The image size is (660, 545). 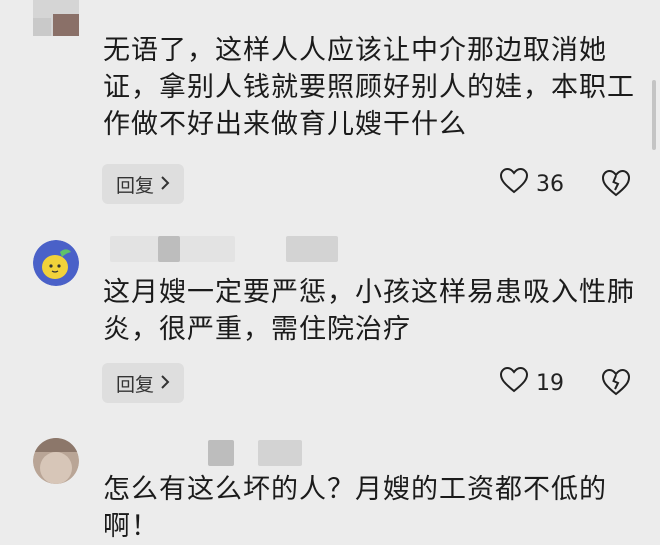 What do you see at coordinates (531, 184) in the screenshot?
I see `like-button: 36` at bounding box center [531, 184].